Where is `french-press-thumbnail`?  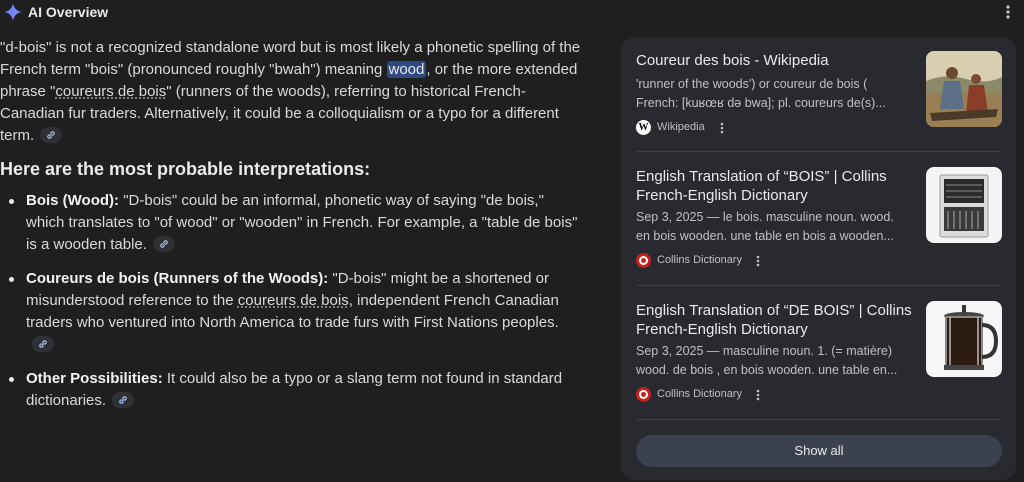
french-press-thumbnail is located at coordinates (964, 339).